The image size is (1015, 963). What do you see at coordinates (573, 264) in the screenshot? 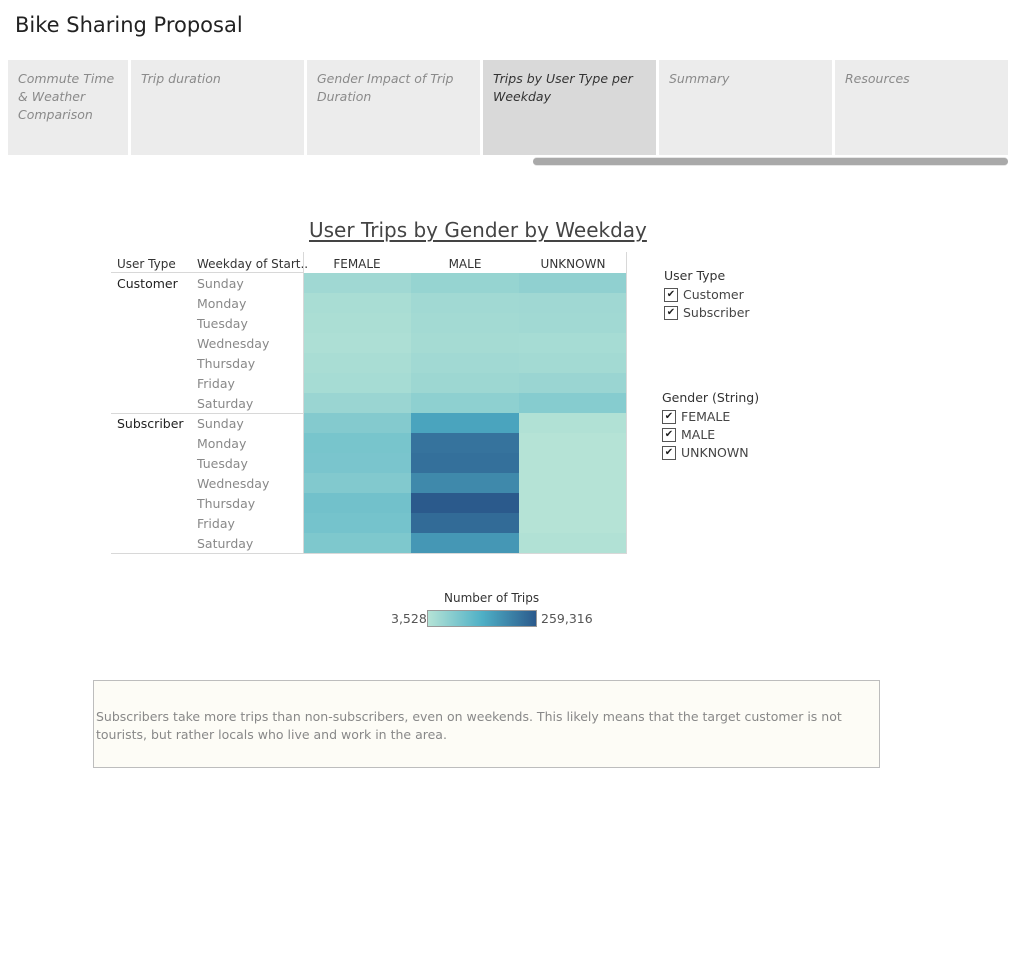
I see `column-header-unknown: UNKNOWN` at bounding box center [573, 264].